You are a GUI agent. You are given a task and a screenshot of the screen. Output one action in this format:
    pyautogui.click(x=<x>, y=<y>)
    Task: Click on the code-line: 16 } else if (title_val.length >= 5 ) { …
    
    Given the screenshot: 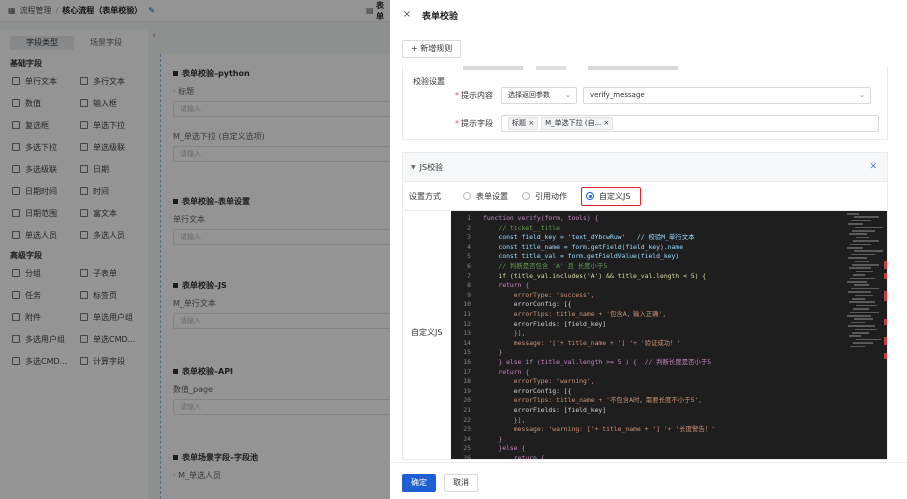 What is the action you would take?
    pyautogui.click(x=669, y=363)
    